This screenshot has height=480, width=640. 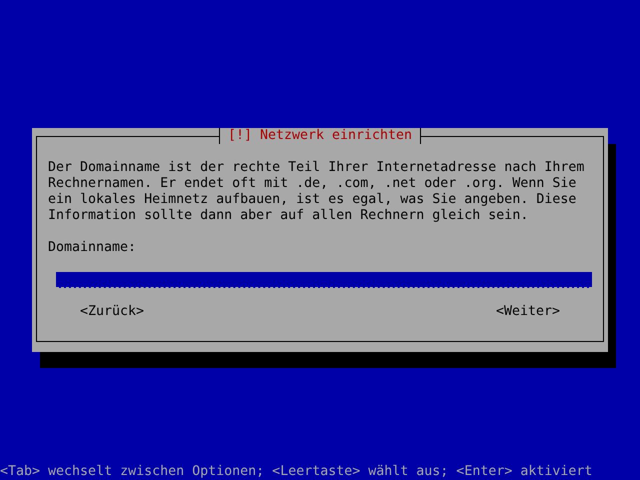 I want to click on description-line: Rechnernamen. Er endet oft mit .de, .com, .net oder .org. Wenn Sie, so click(x=313, y=184).